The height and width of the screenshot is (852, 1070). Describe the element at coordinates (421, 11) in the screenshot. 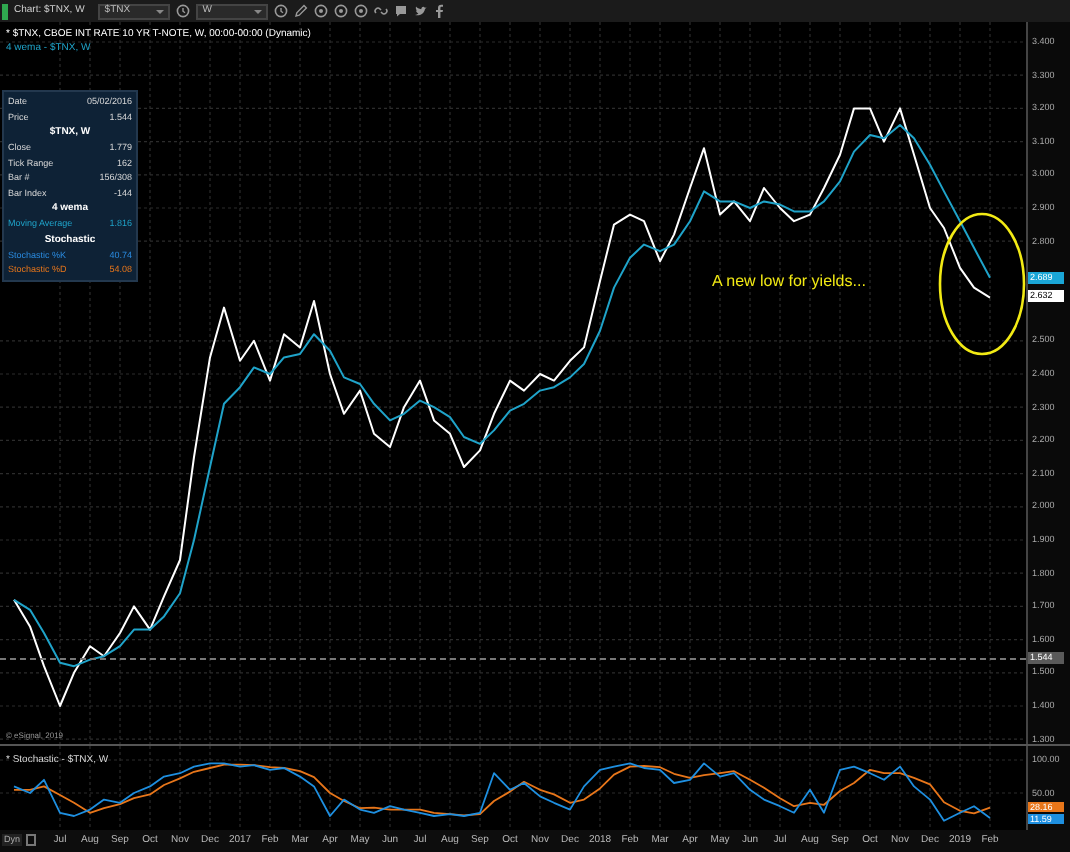

I see `bird-icon` at that location.